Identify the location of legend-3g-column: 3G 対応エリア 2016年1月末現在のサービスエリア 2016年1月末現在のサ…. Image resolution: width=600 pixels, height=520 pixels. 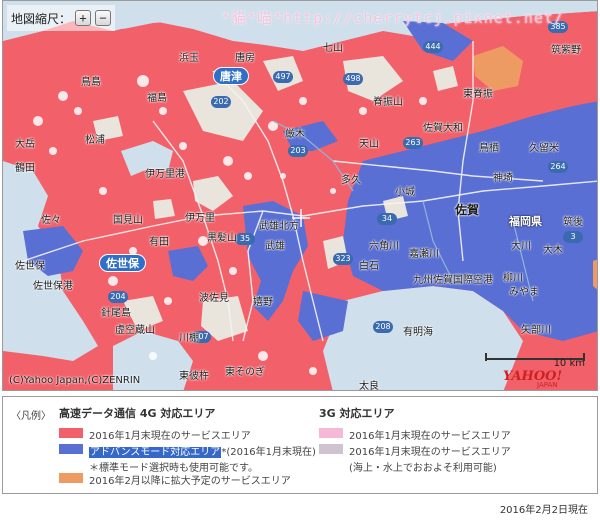
(415, 439).